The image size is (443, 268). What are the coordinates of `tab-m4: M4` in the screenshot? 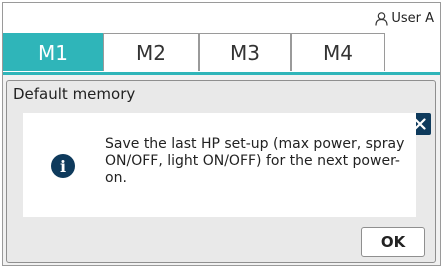 It's located at (338, 52).